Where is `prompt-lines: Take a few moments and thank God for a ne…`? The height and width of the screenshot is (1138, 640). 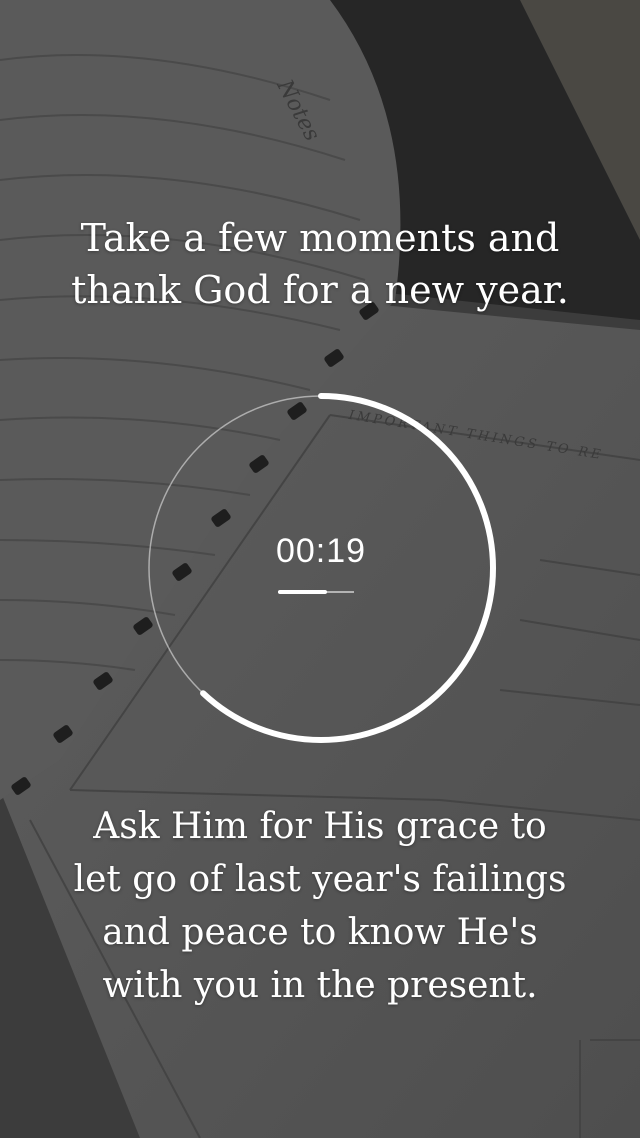 prompt-lines: Take a few moments and thank God for a ne… is located at coordinates (320, 264).